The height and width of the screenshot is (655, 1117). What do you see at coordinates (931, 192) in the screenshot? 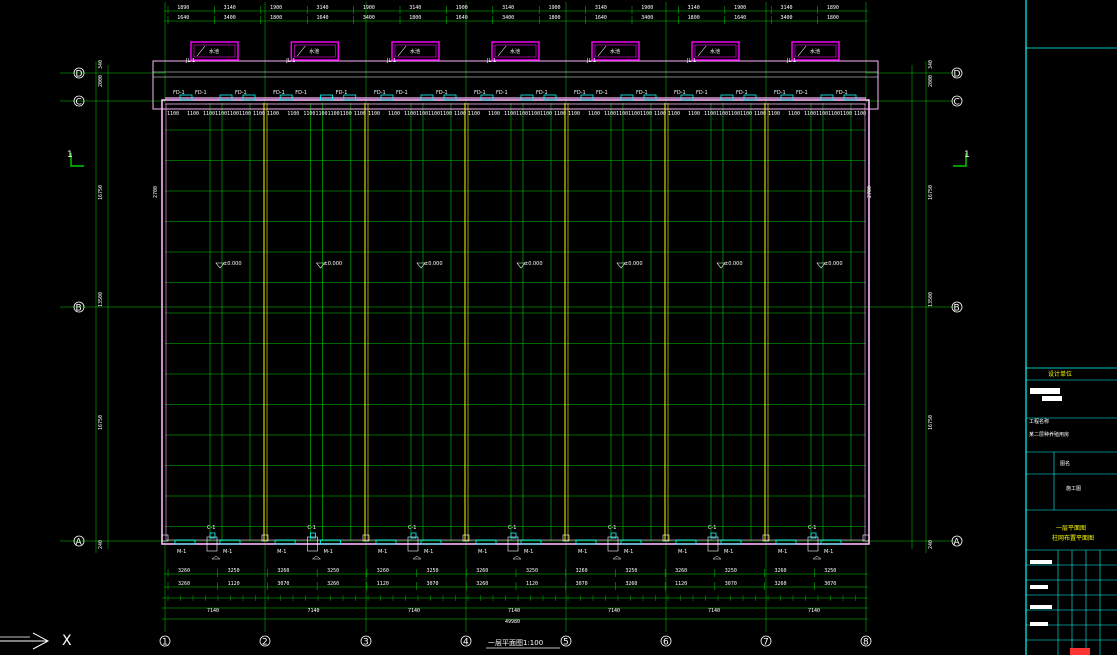
I see `right-dim-value: 16750` at bounding box center [931, 192].